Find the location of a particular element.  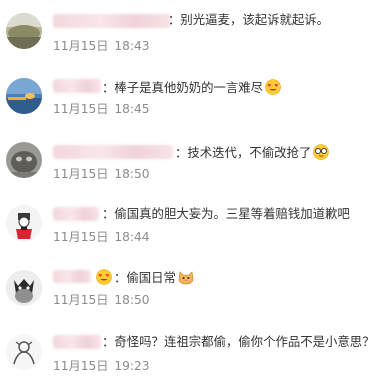

cartoon-character-avatar is located at coordinates (24, 288).